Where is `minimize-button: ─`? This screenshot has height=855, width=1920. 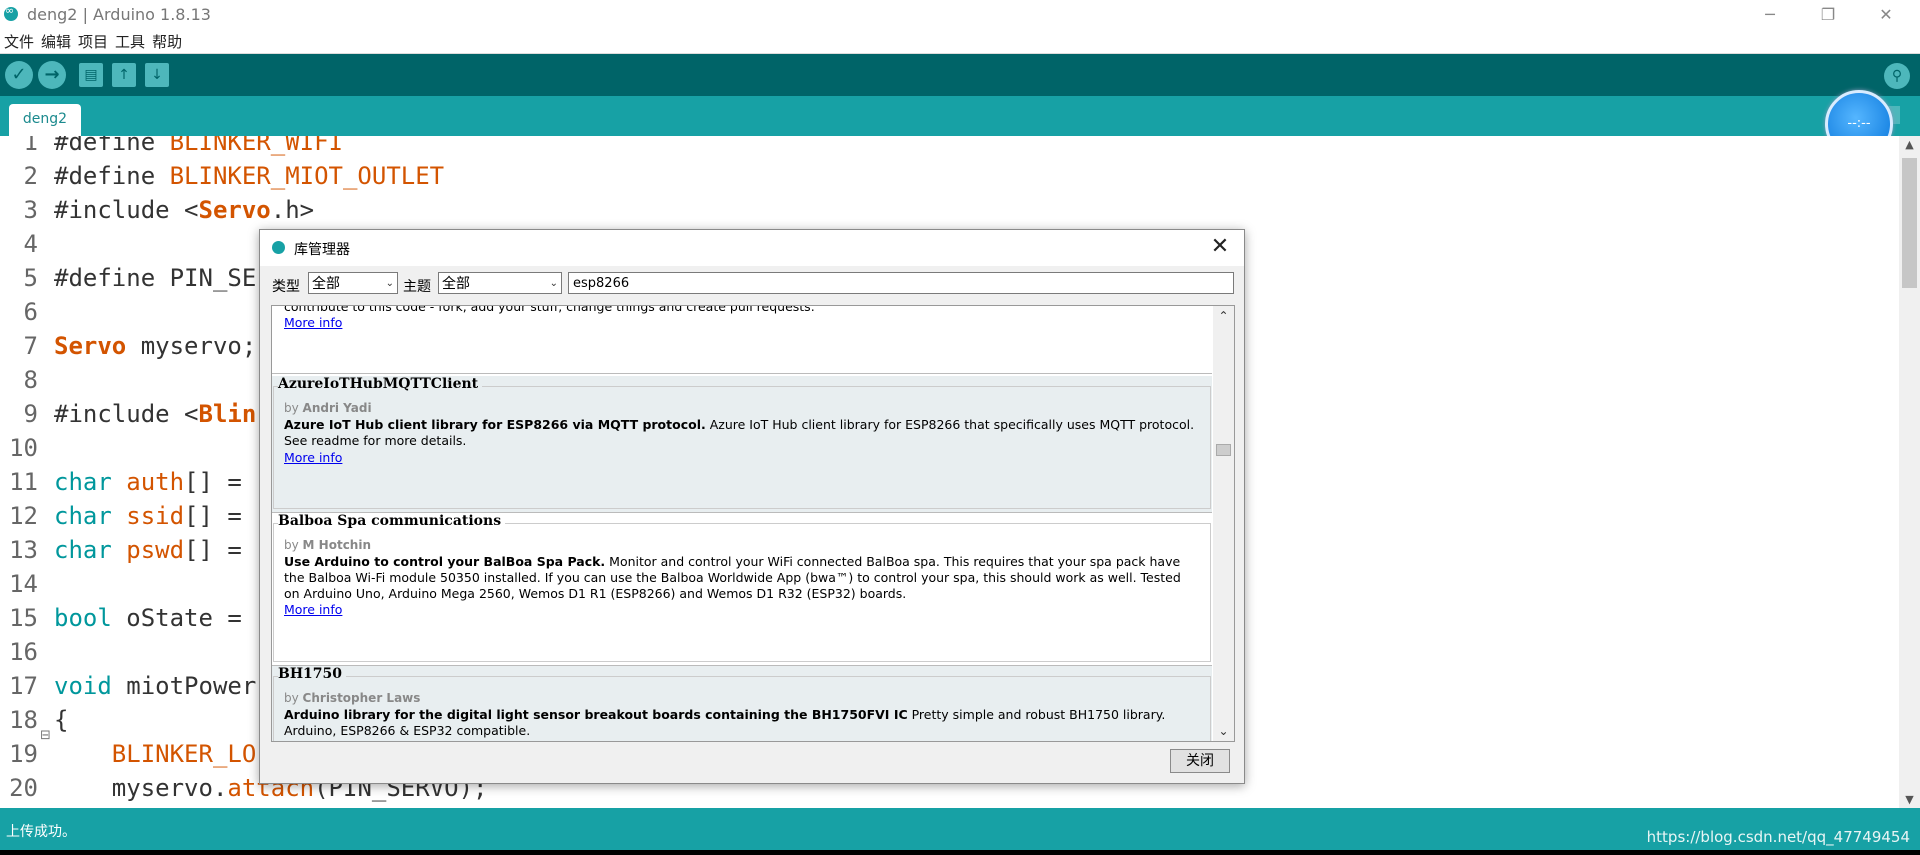 minimize-button: ─ is located at coordinates (1770, 14).